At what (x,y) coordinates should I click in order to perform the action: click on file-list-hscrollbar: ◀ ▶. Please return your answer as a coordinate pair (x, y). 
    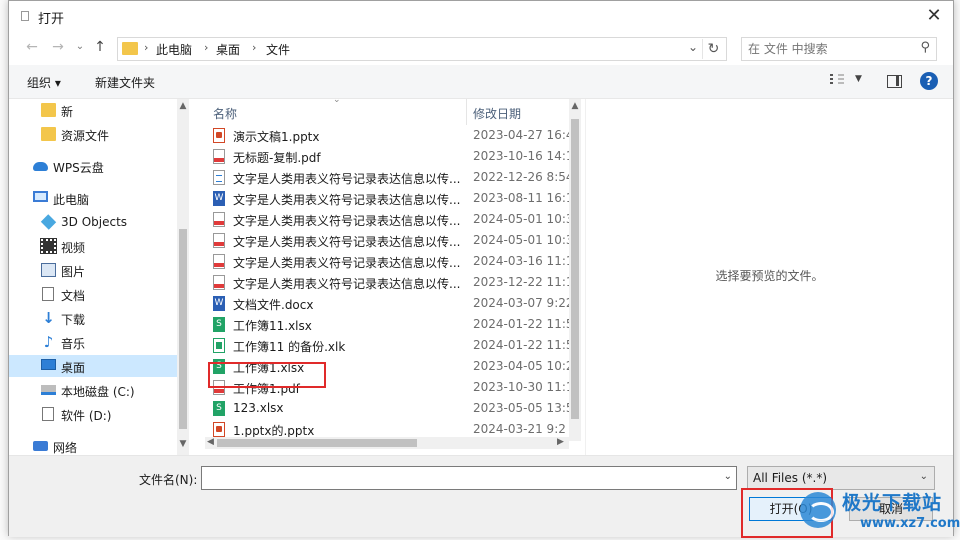
    Looking at the image, I should click on (387, 443).